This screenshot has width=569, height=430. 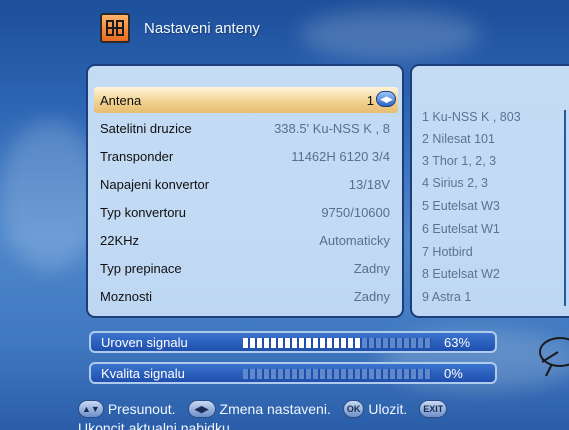 What do you see at coordinates (246, 184) in the screenshot?
I see `menu-row-napajeni-konvertor: Napajeni konvertor 13/18V` at bounding box center [246, 184].